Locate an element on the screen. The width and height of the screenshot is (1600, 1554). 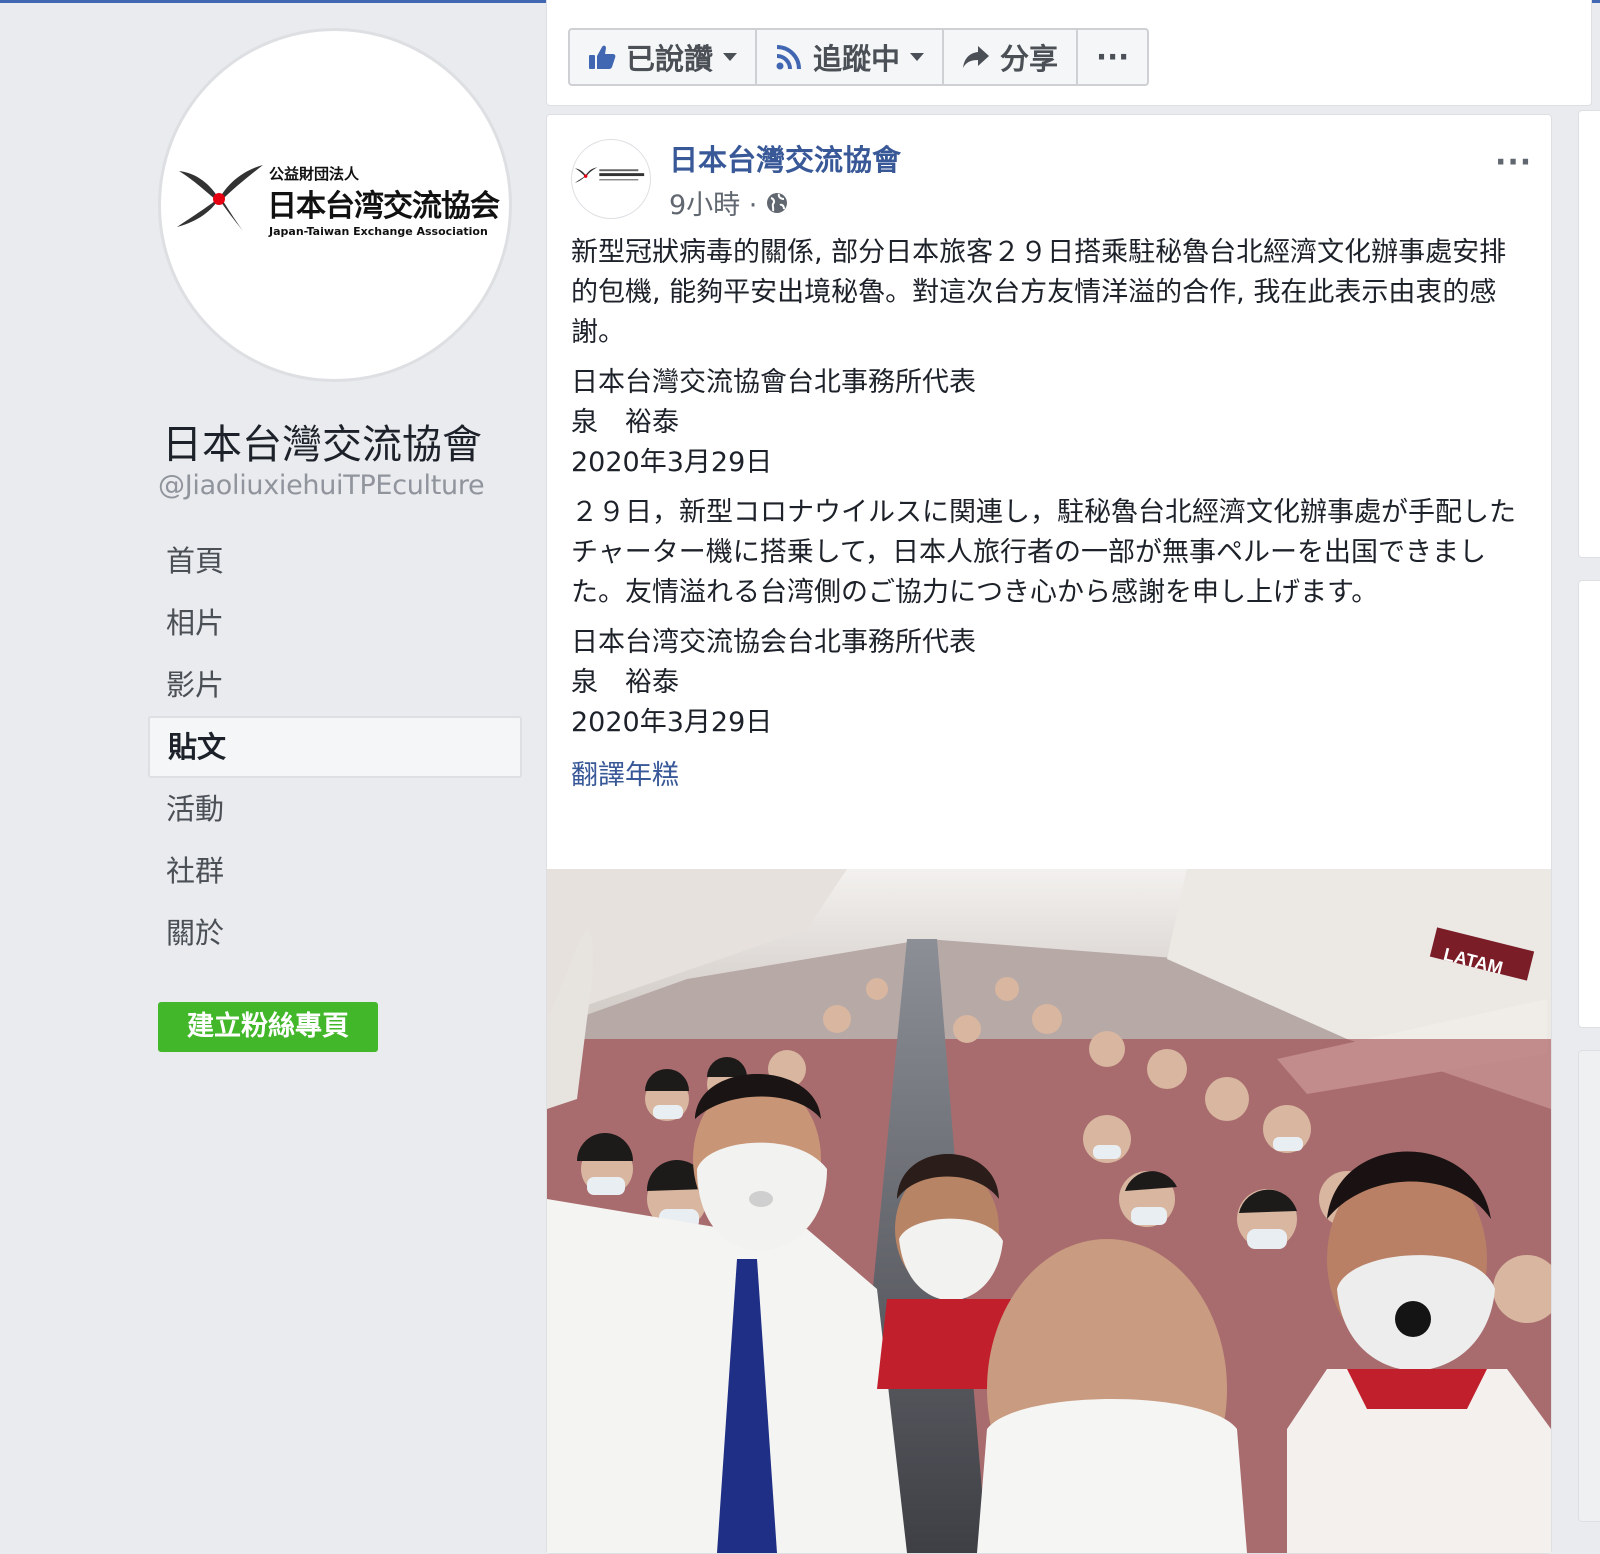
page-nav: 首頁 相片 影片 貼文 活動 社群 關於 is located at coordinates (335, 747).